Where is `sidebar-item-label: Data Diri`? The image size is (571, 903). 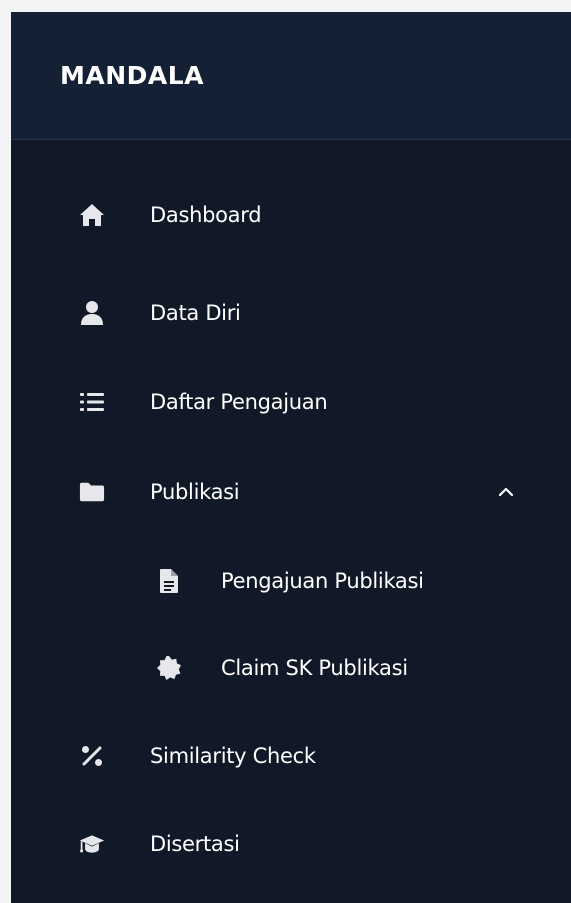
sidebar-item-label: Data Diri is located at coordinates (195, 313).